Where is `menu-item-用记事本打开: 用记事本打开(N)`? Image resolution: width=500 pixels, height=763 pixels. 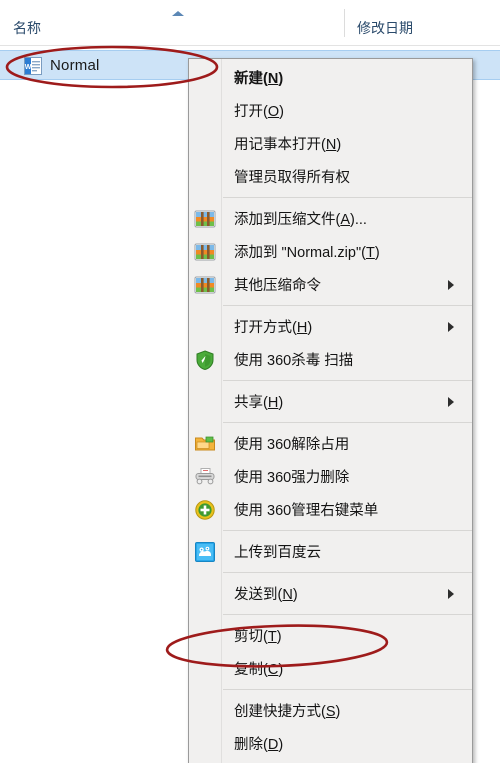
menu-item-用记事本打开: 用记事本打开(N) is located at coordinates (330, 143).